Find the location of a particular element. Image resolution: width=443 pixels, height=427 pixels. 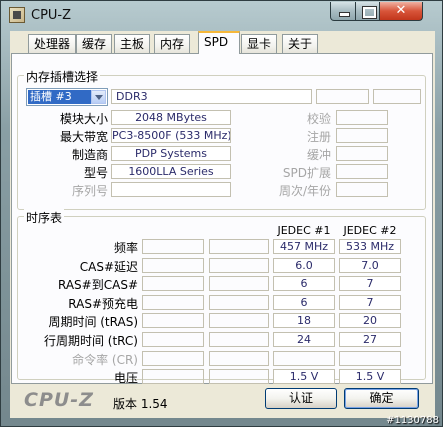

tab-spd: SPD is located at coordinates (219, 42).